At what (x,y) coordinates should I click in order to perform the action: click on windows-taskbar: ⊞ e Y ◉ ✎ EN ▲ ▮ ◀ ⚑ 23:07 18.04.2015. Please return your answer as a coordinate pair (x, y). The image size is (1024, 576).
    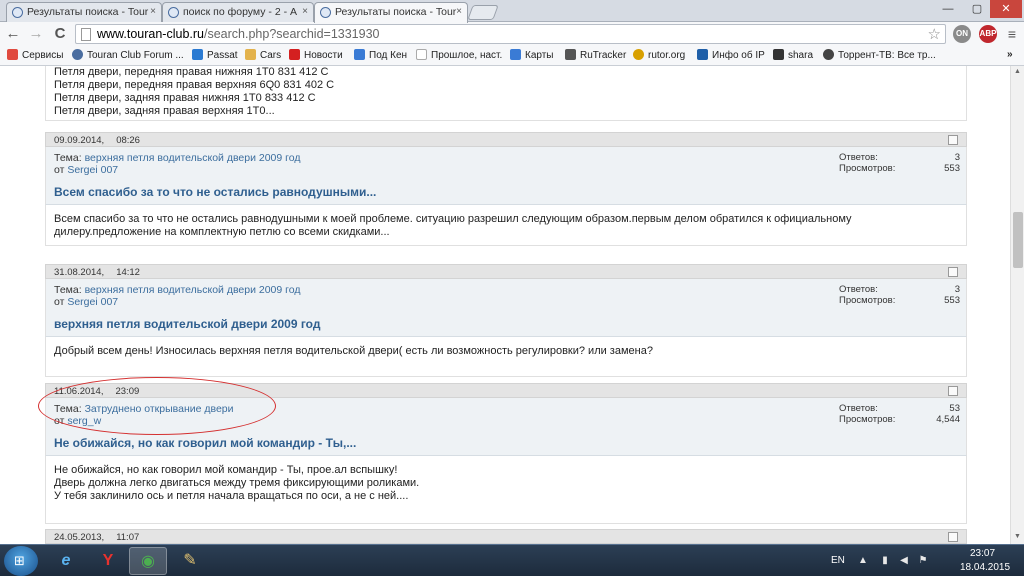
    Looking at the image, I should click on (512, 560).